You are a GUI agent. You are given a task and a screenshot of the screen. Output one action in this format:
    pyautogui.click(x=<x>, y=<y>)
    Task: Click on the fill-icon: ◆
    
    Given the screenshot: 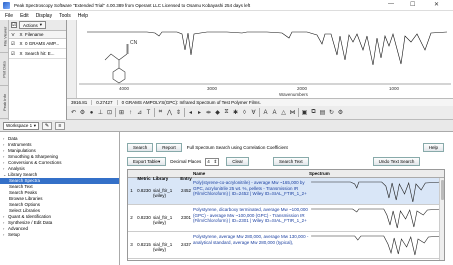 What is the action you would take?
    pyautogui.click(x=217, y=112)
    